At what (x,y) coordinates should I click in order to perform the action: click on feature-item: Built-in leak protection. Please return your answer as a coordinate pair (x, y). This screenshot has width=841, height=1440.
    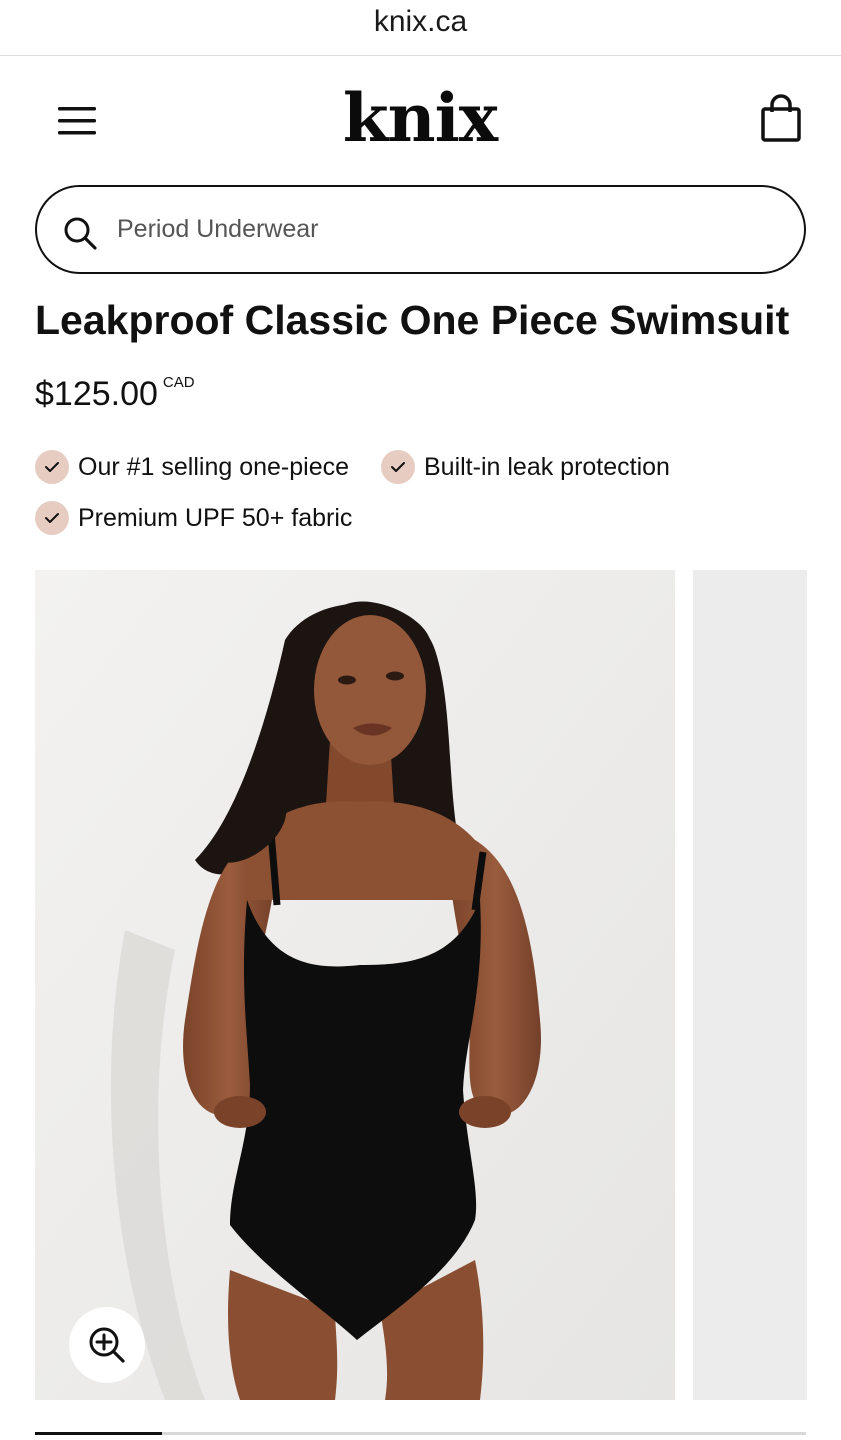
    Looking at the image, I should click on (525, 467).